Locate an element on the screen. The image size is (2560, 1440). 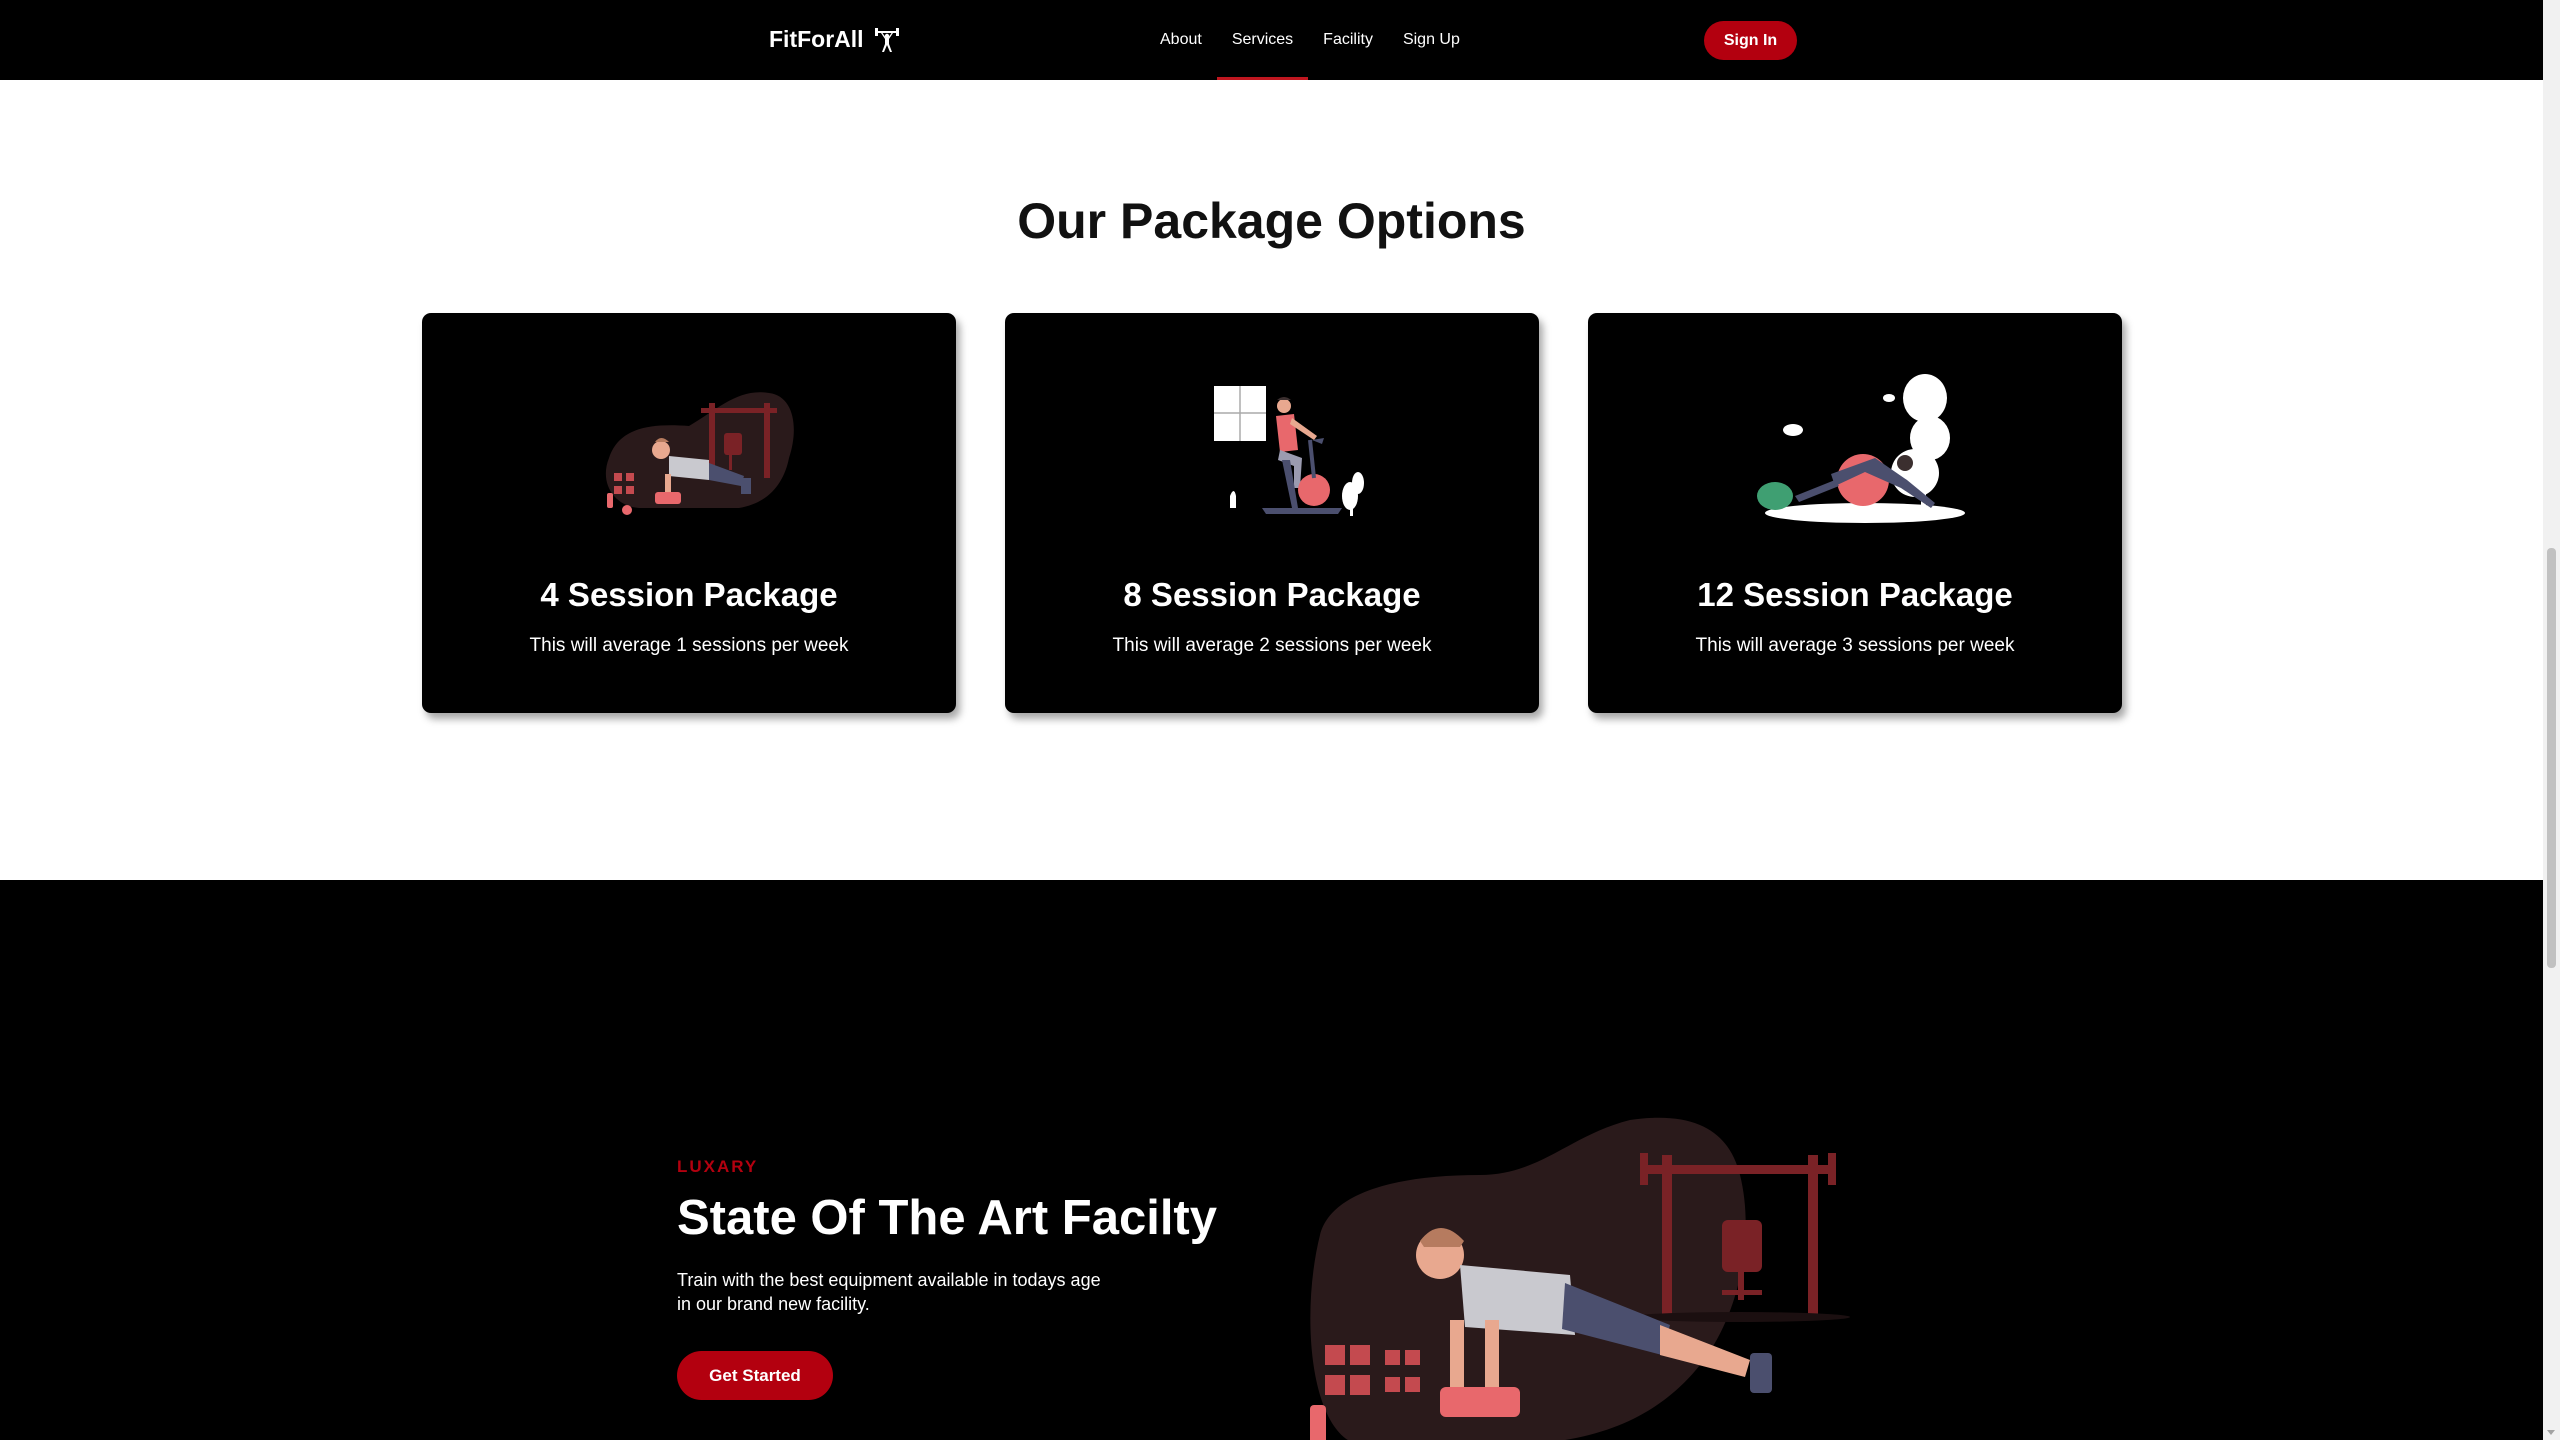
scrollbar-thumb is located at coordinates (2551, 758).